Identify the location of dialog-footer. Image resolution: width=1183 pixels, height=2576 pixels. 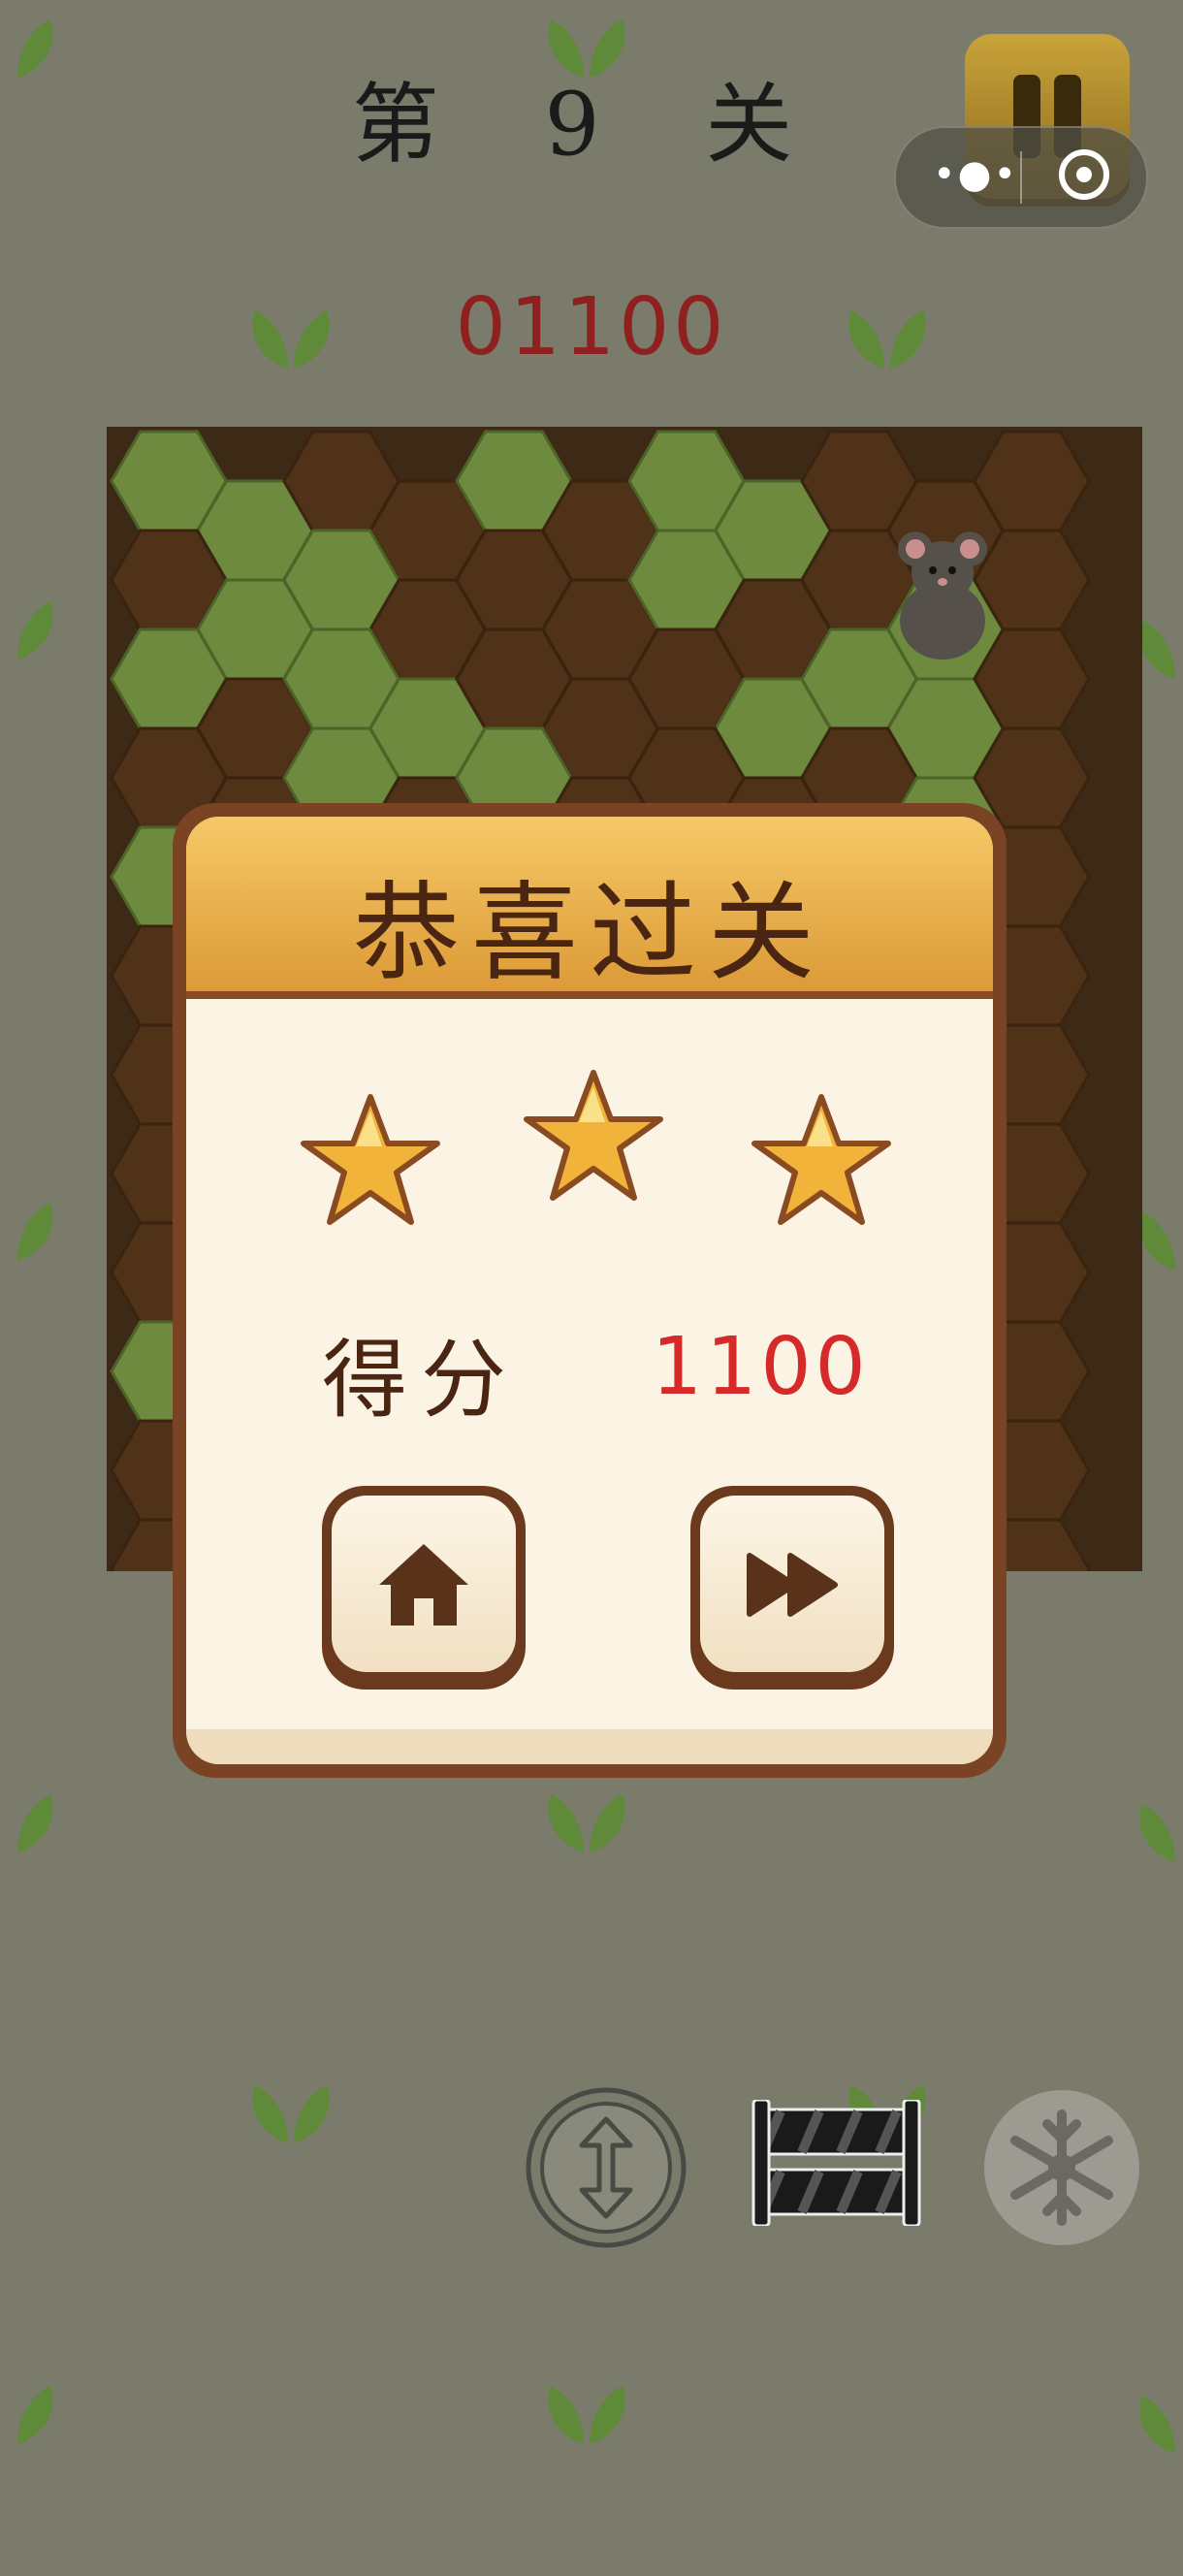
(589, 1746).